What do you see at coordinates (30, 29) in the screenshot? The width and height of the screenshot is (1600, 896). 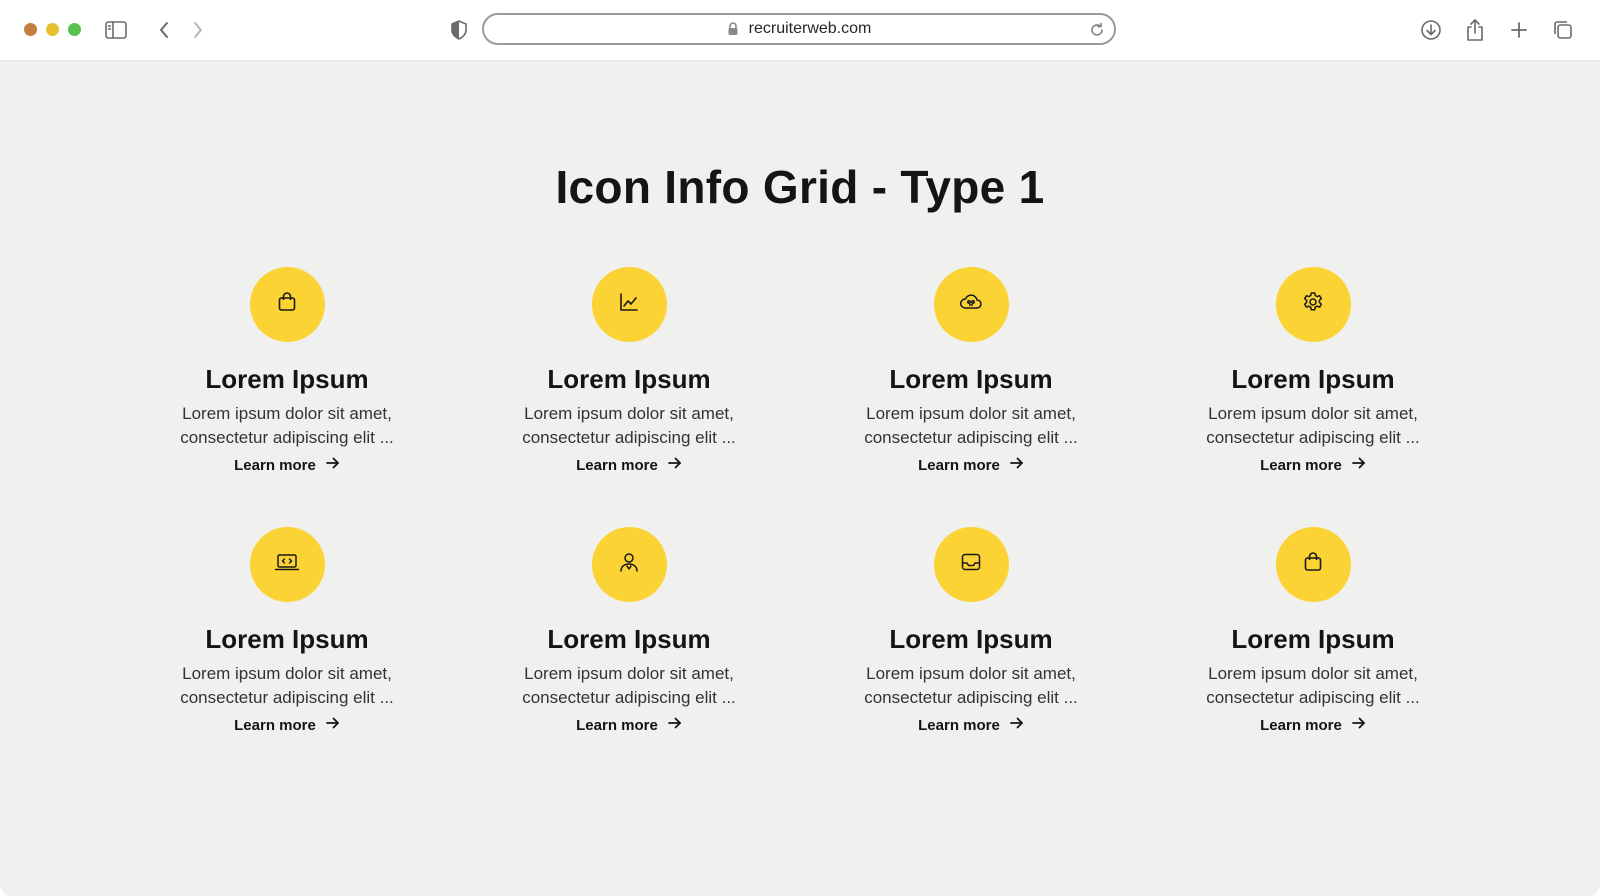 I see `close-window-button` at bounding box center [30, 29].